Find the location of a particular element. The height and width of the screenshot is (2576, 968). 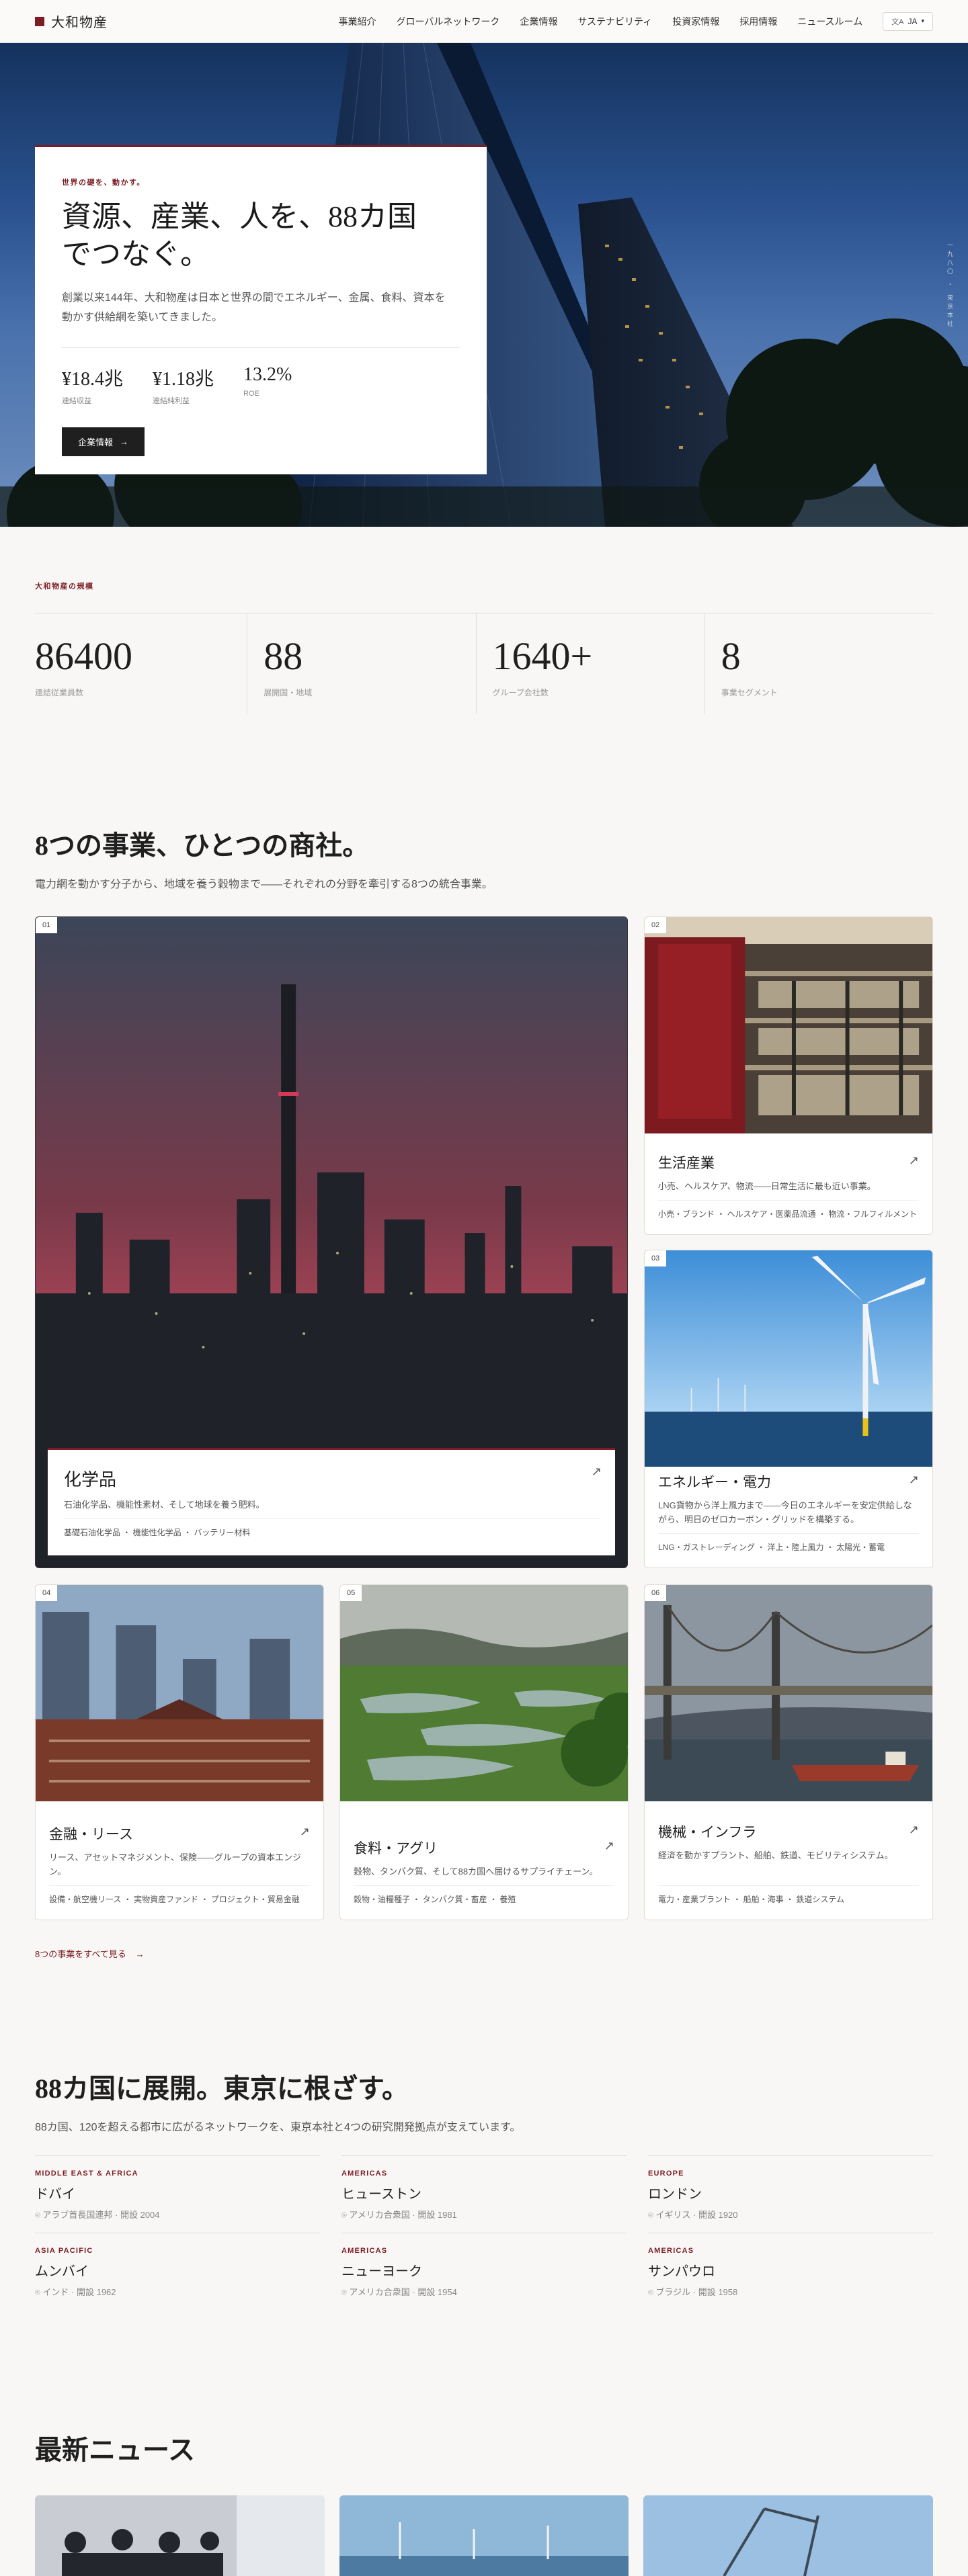

scale-stat-label: 展開国・地域 is located at coordinates (288, 692).